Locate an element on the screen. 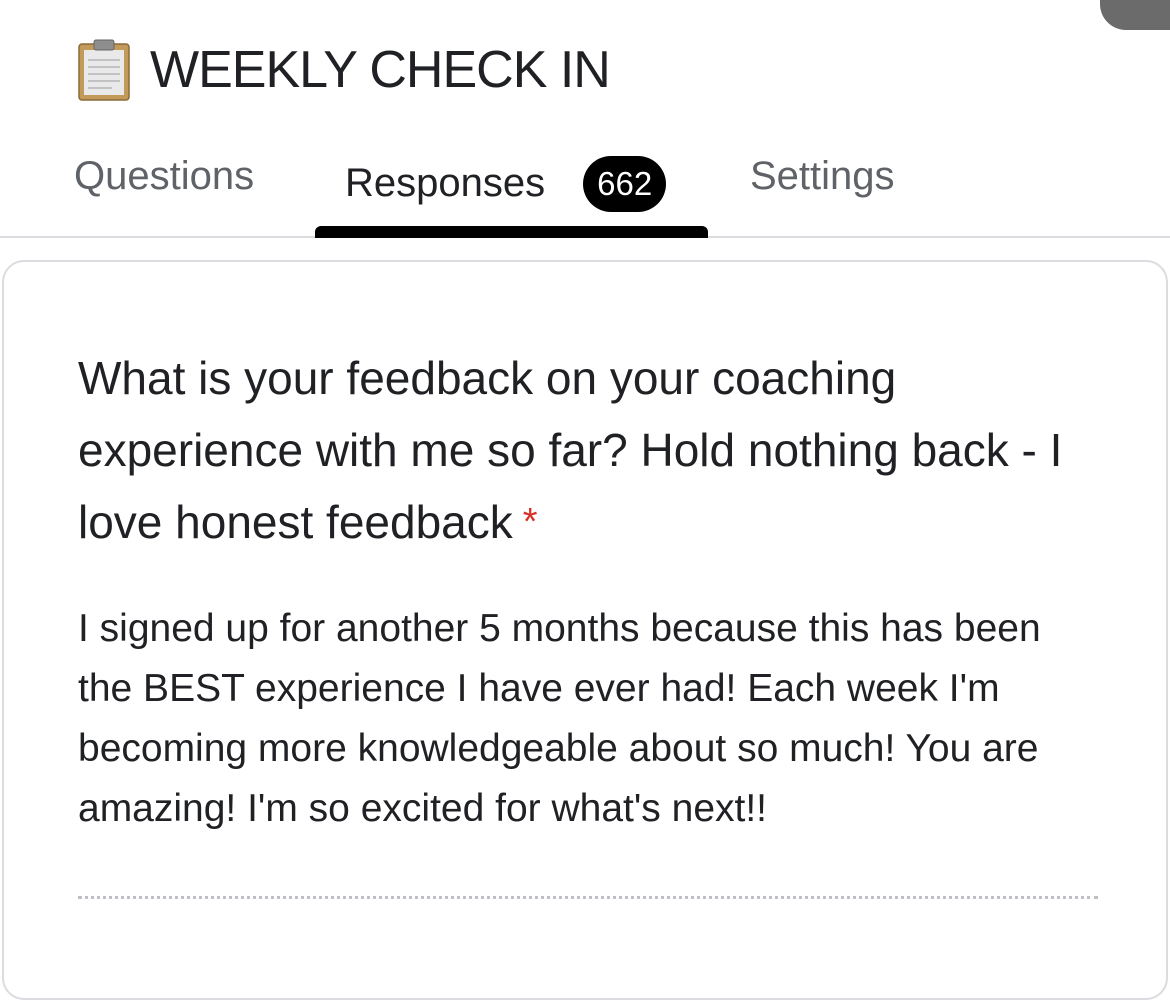 This screenshot has height=1000, width=1170. clipboard-icon is located at coordinates (104, 70).